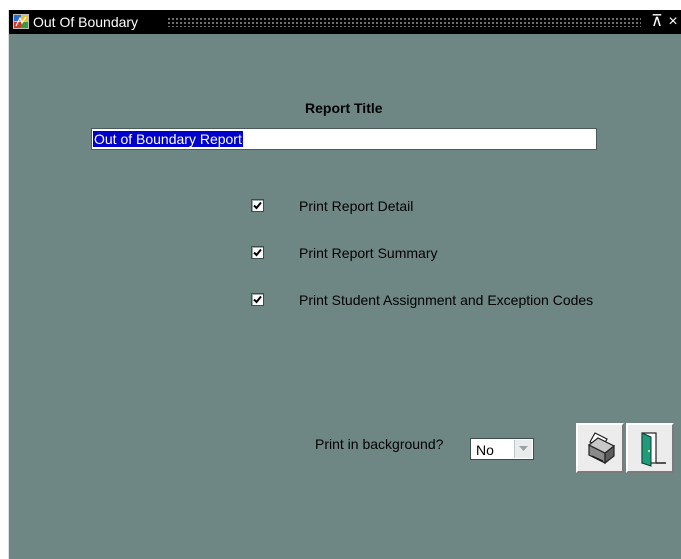  Describe the element at coordinates (673, 22) in the screenshot. I see `close-icon: ×` at that location.